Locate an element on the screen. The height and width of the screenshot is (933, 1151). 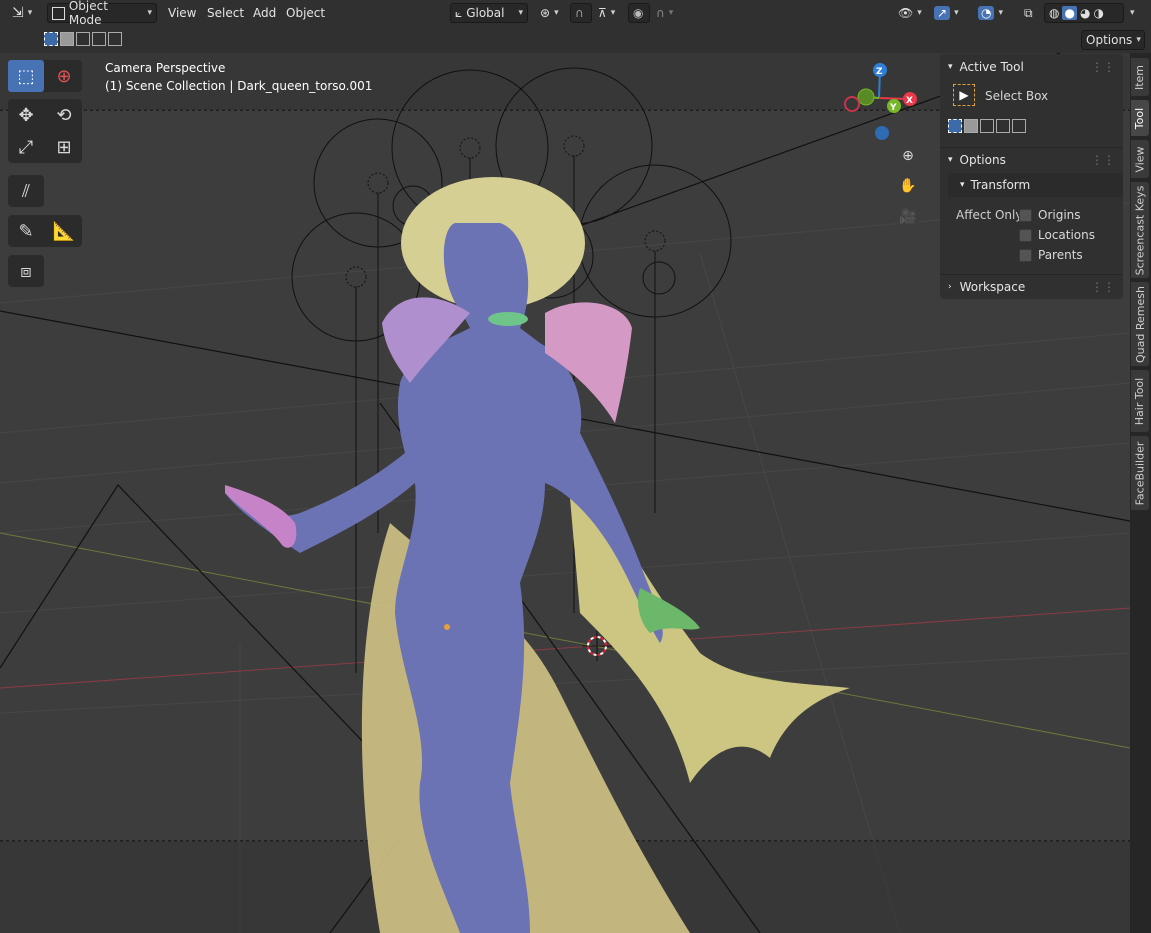
toolbar-select-group: ⬚ ⊕ is located at coordinates (45, 76).